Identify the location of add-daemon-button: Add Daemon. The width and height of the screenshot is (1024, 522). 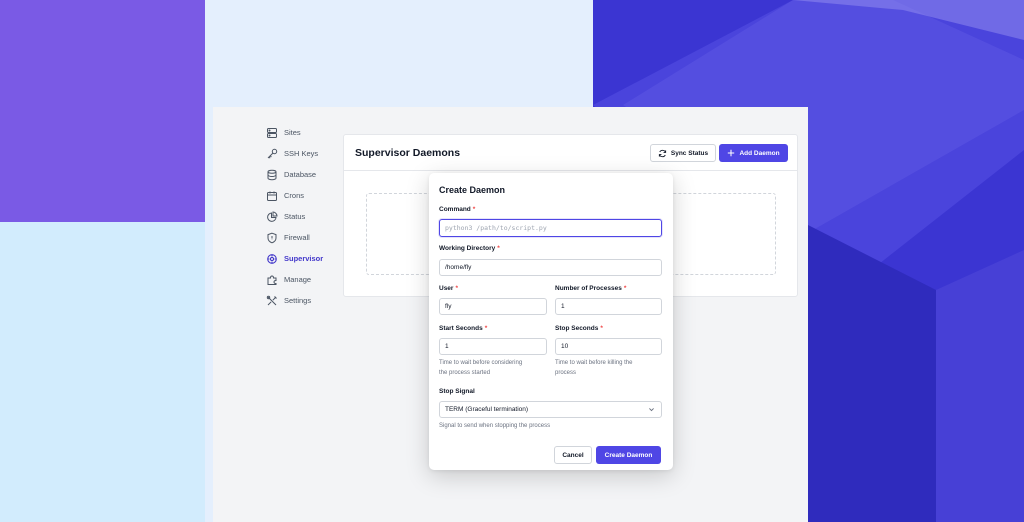
(753, 153).